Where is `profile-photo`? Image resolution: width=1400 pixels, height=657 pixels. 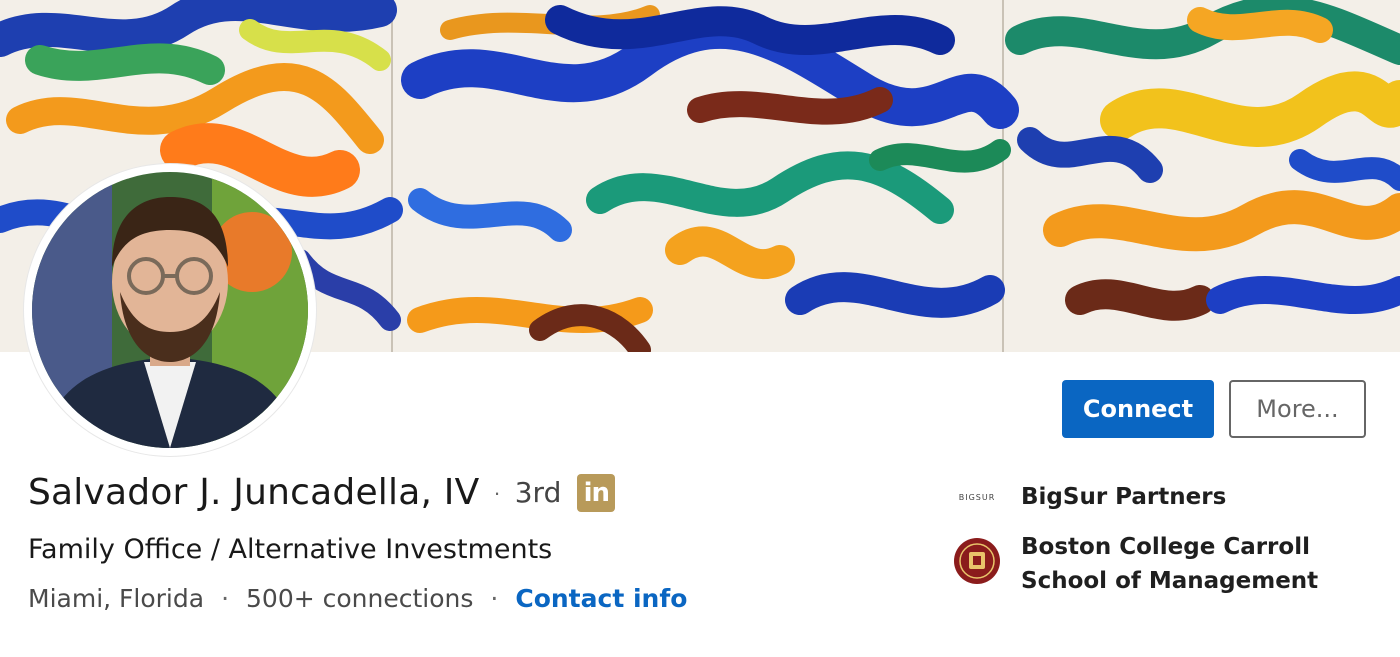 profile-photo is located at coordinates (170, 310).